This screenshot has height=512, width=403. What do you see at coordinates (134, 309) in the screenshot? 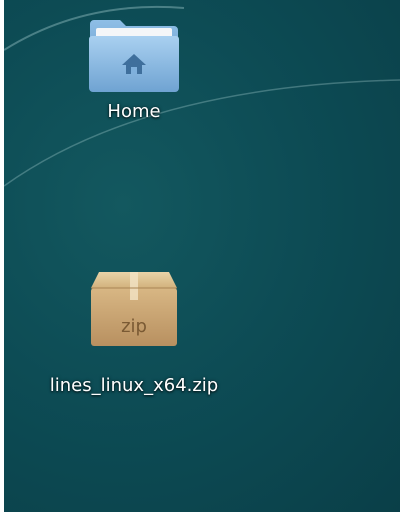
I see `zip-archive-icon: zip` at bounding box center [134, 309].